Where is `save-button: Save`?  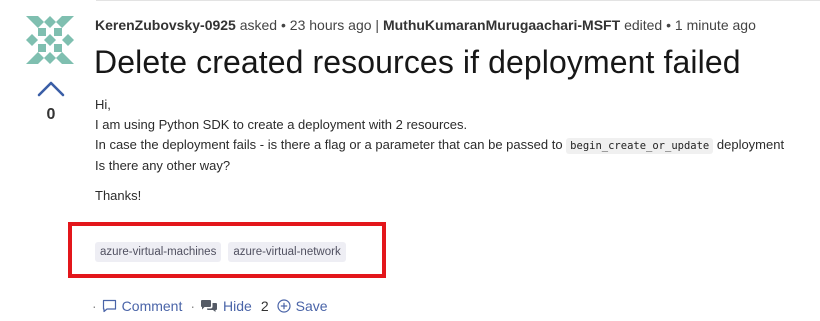 save-button: Save is located at coordinates (302, 306).